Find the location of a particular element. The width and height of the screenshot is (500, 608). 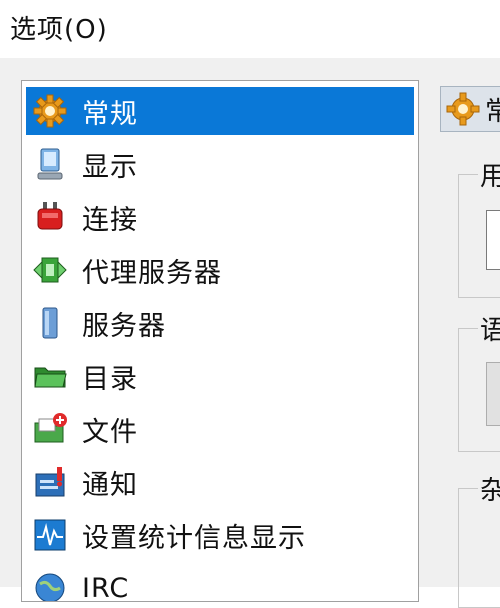

nav-item-proxy-server: 代理服务器 is located at coordinates (220, 270).